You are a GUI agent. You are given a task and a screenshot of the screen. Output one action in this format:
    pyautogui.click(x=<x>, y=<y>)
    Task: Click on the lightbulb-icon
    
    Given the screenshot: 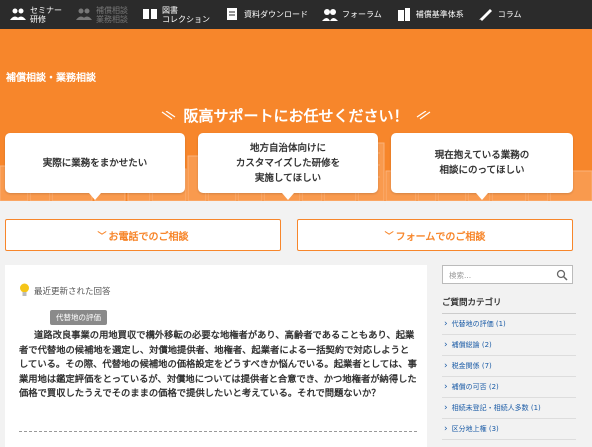 What is the action you would take?
    pyautogui.click(x=24, y=289)
    